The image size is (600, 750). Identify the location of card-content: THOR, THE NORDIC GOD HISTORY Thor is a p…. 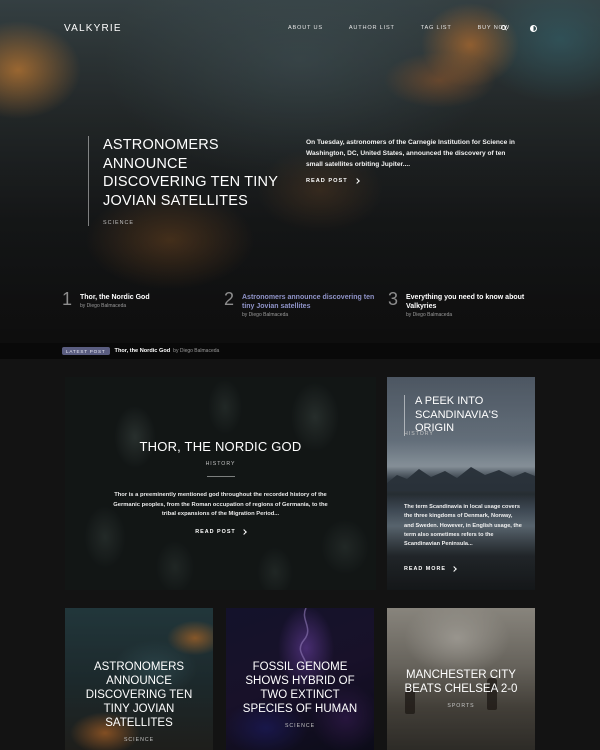
(220, 488).